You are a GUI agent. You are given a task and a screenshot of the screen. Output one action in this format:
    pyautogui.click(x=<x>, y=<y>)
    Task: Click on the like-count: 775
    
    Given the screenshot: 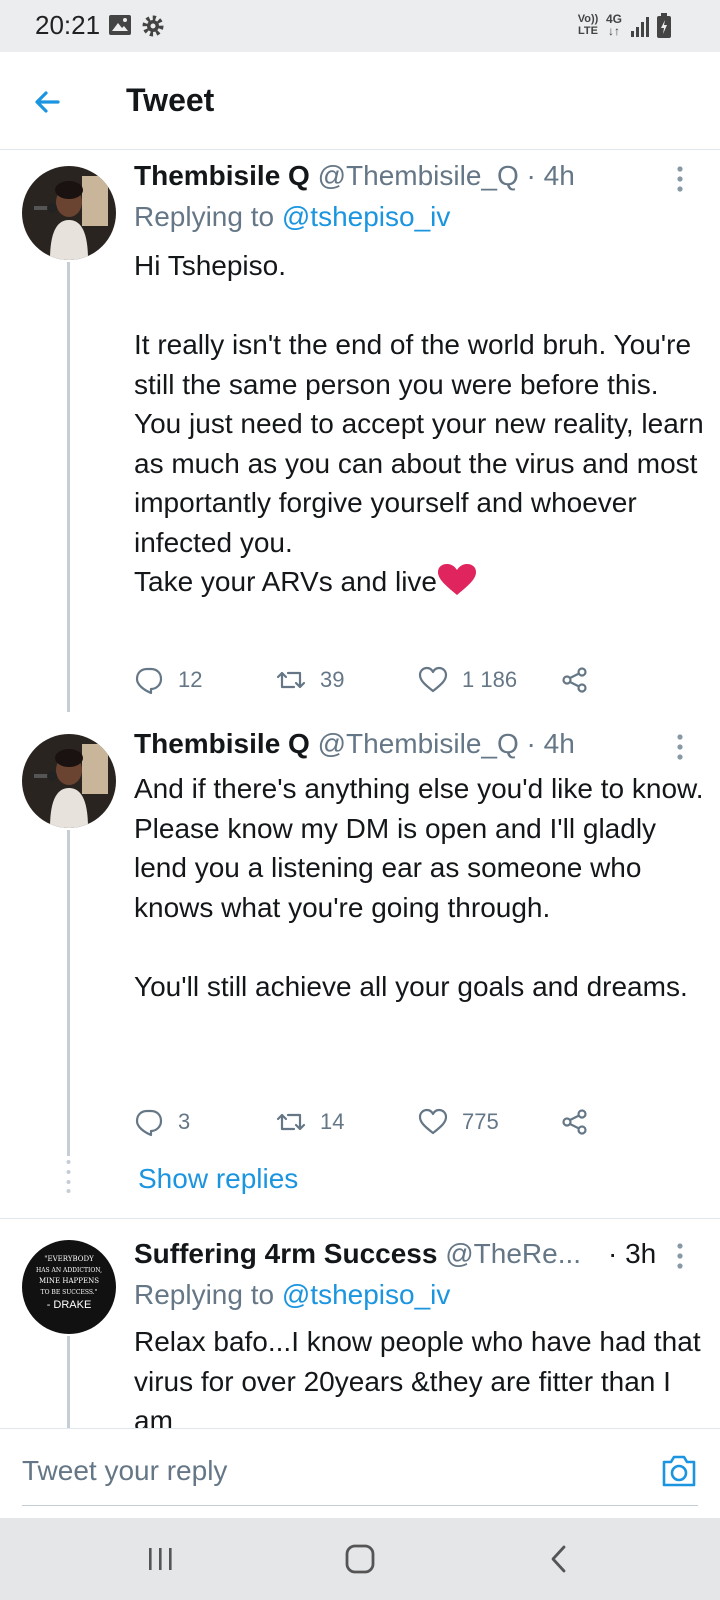 What is the action you would take?
    pyautogui.click(x=480, y=1121)
    